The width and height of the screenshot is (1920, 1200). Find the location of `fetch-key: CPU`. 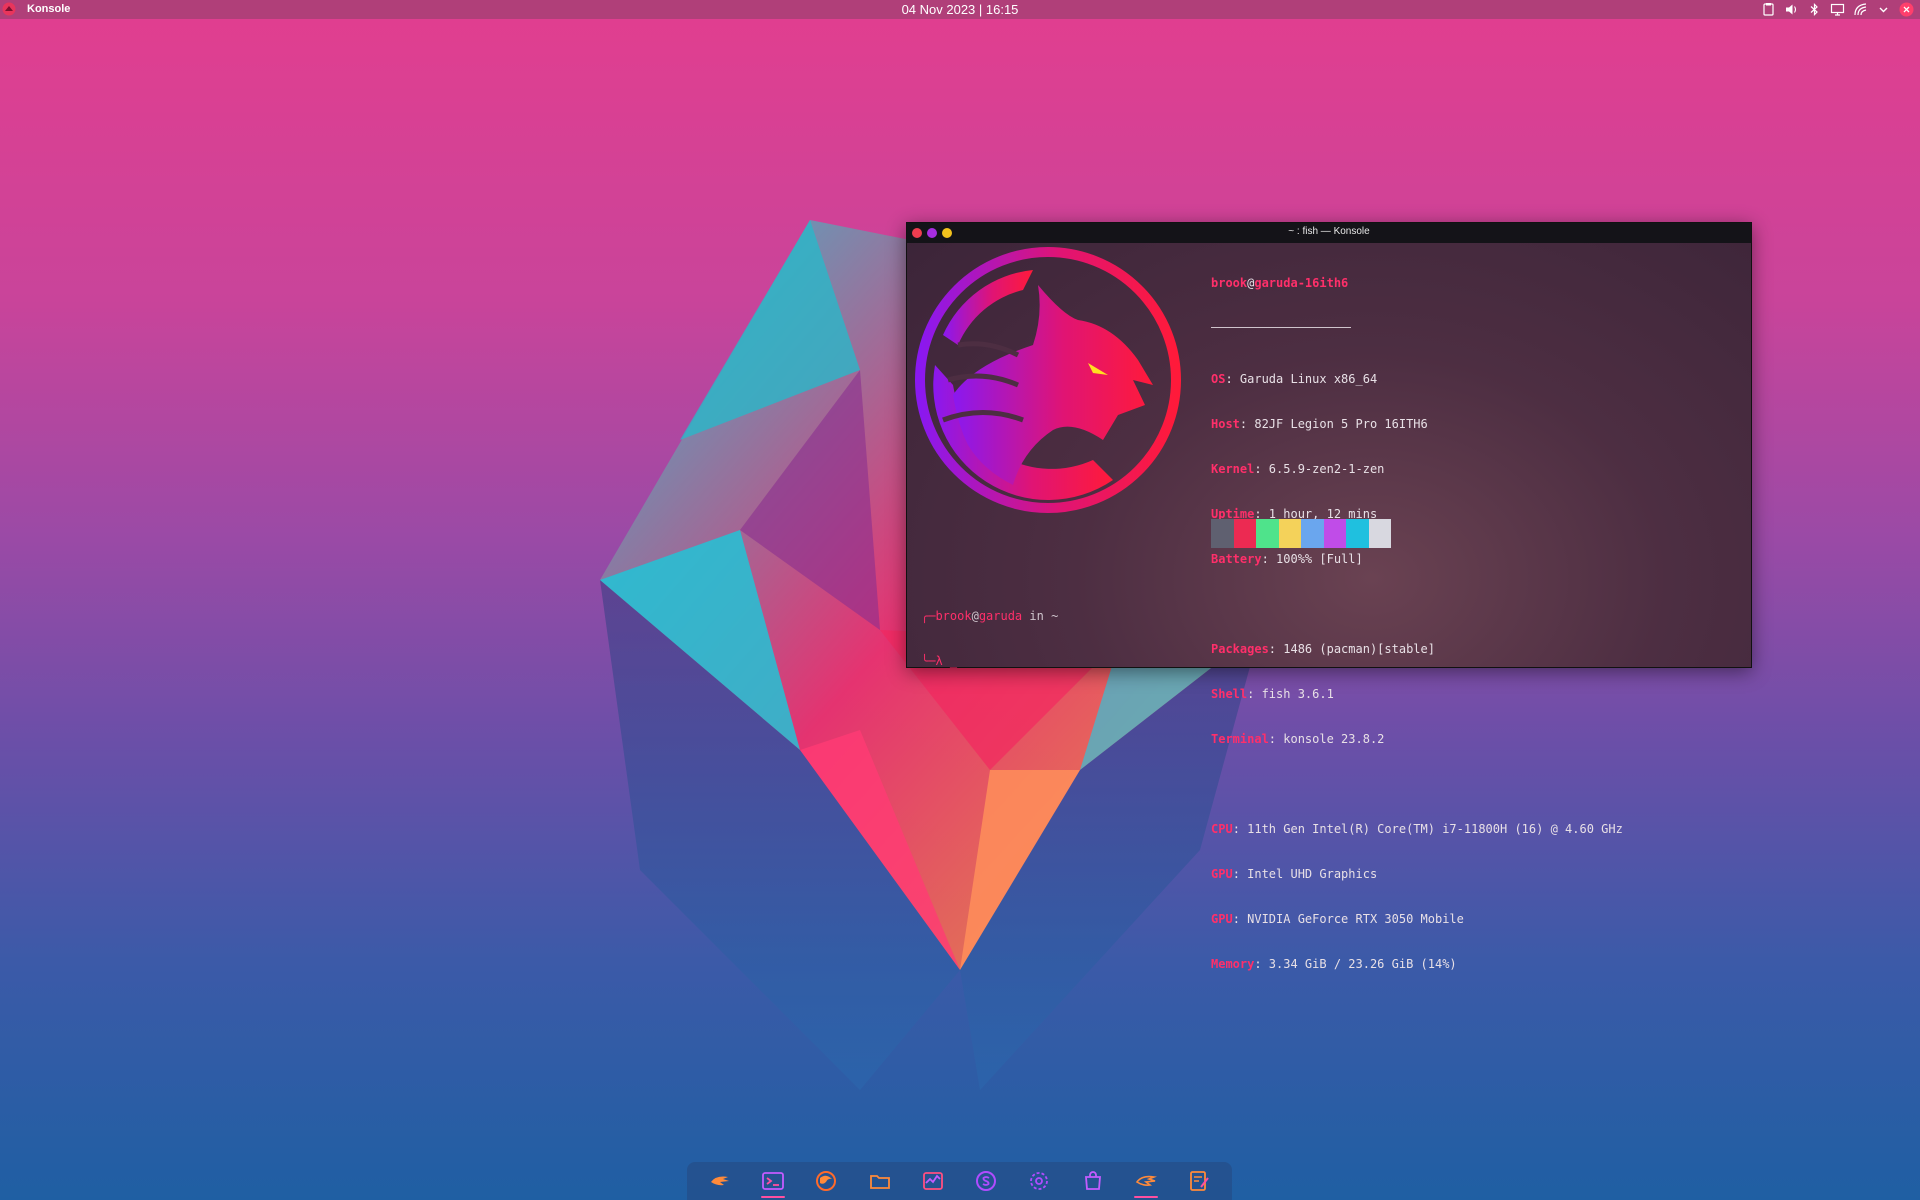

fetch-key: CPU is located at coordinates (1222, 829).